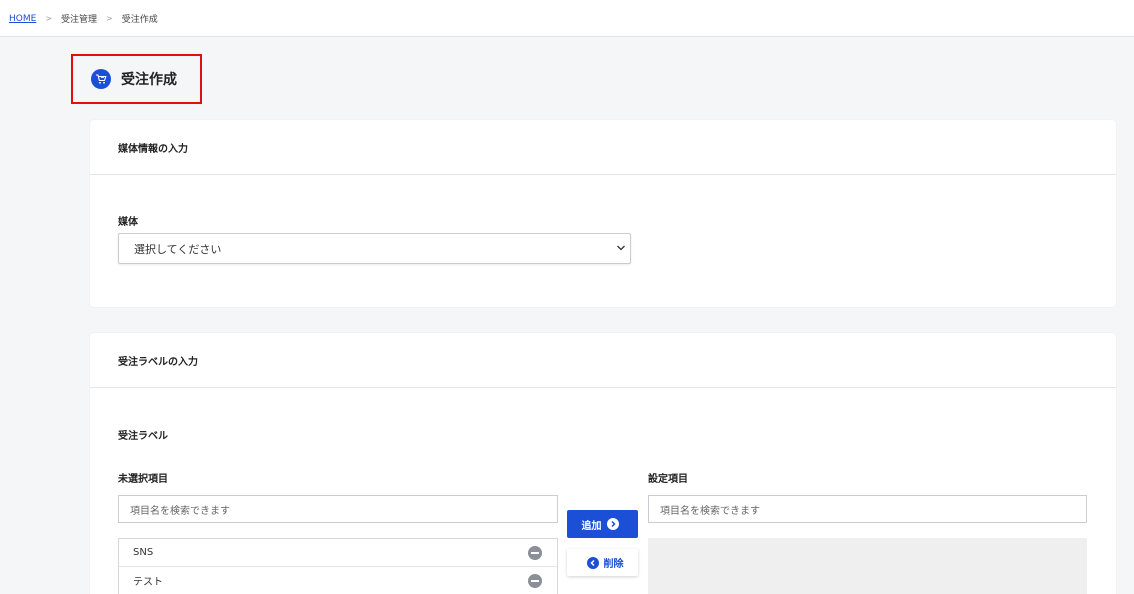  What do you see at coordinates (710, 511) in the screenshot?
I see `selected-search-placeholder: 項目名を検索できます` at bounding box center [710, 511].